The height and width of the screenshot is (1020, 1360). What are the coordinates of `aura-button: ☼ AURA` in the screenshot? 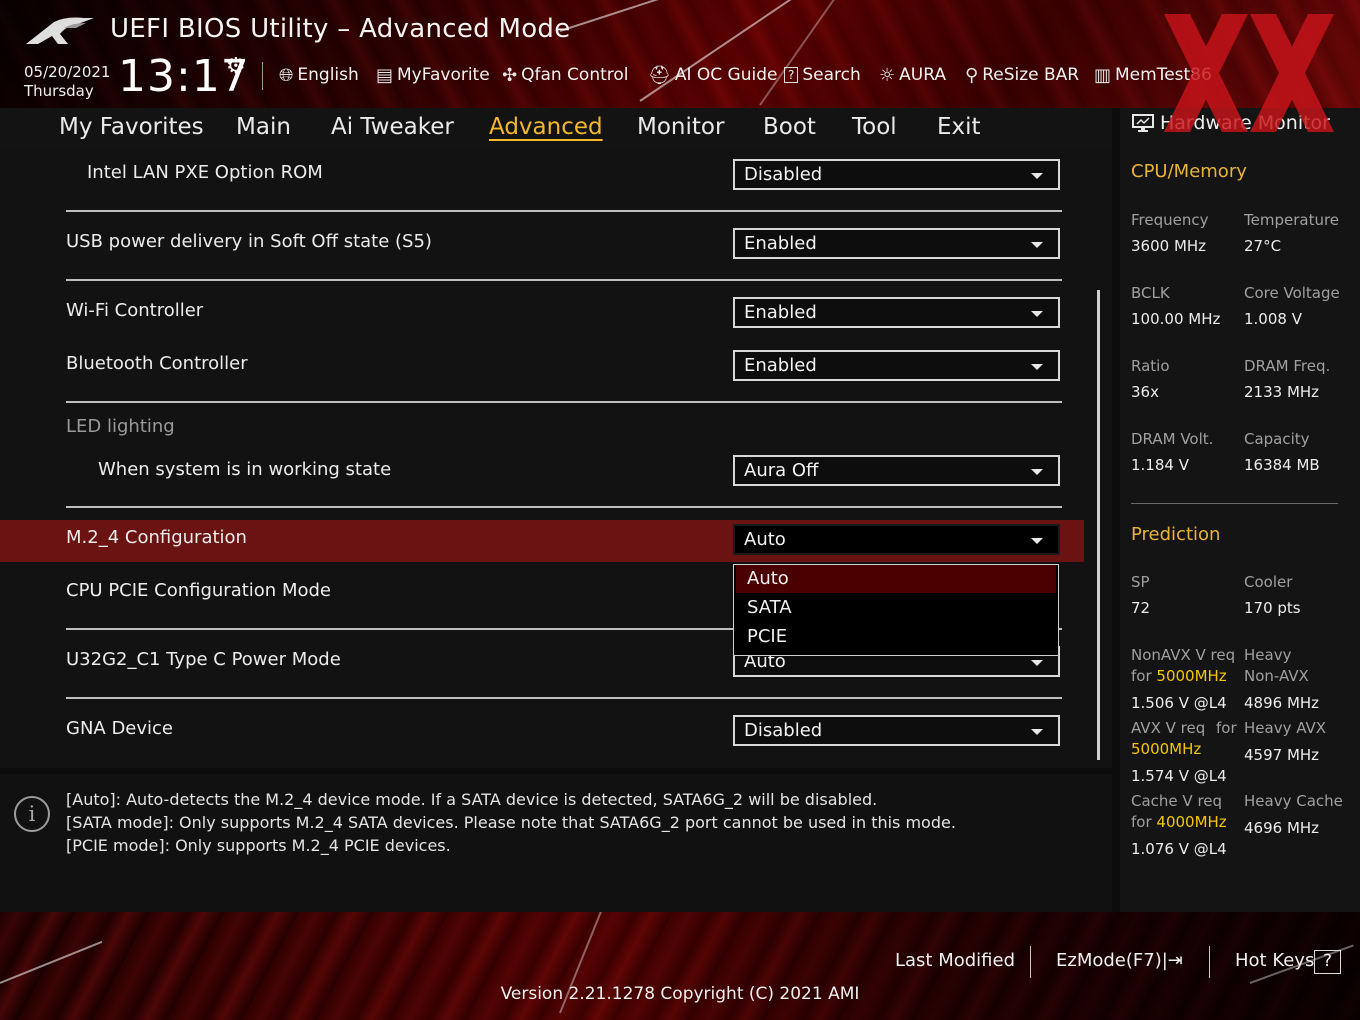 It's located at (912, 75).